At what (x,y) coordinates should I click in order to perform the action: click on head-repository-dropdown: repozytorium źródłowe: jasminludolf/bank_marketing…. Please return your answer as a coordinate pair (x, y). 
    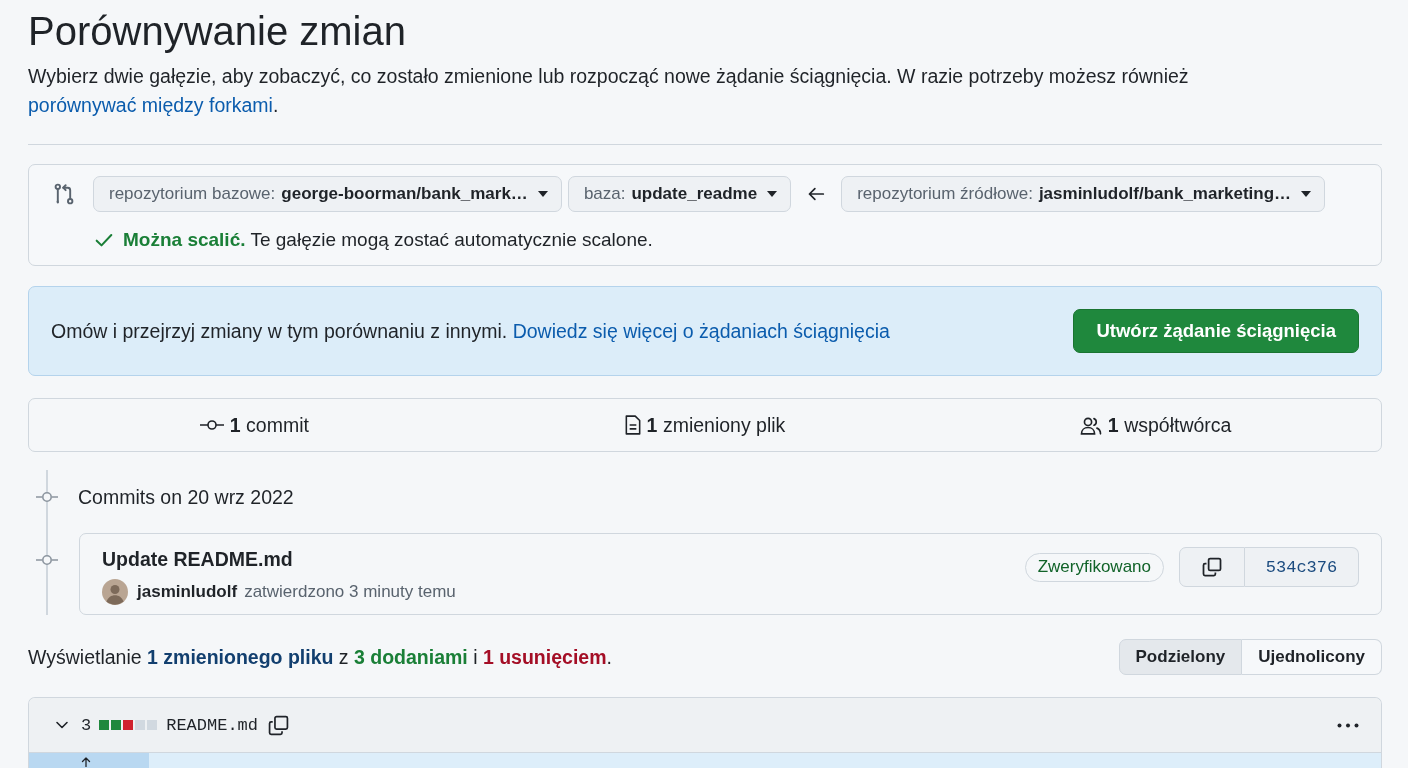
    Looking at the image, I should click on (1083, 194).